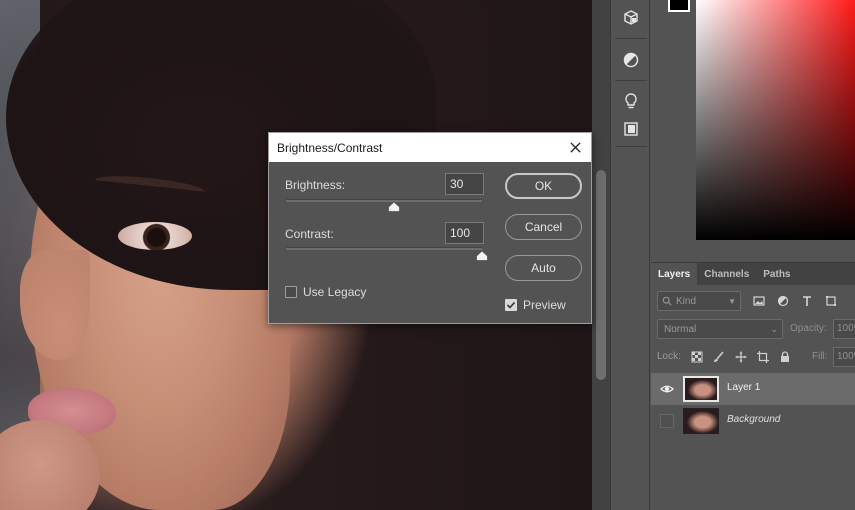  I want to click on use-legacy-label: Use Legacy, so click(335, 292).